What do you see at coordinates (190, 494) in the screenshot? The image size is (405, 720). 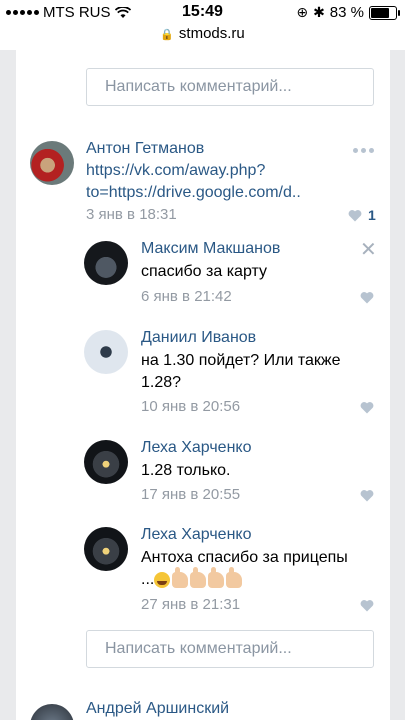 I see `reply-date: 17 янв в 20:55` at bounding box center [190, 494].